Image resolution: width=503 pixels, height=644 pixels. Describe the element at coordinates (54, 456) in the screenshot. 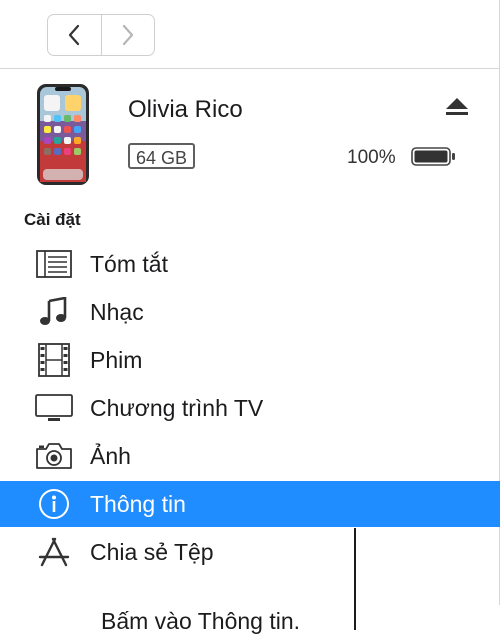

I see `camera-icon` at that location.